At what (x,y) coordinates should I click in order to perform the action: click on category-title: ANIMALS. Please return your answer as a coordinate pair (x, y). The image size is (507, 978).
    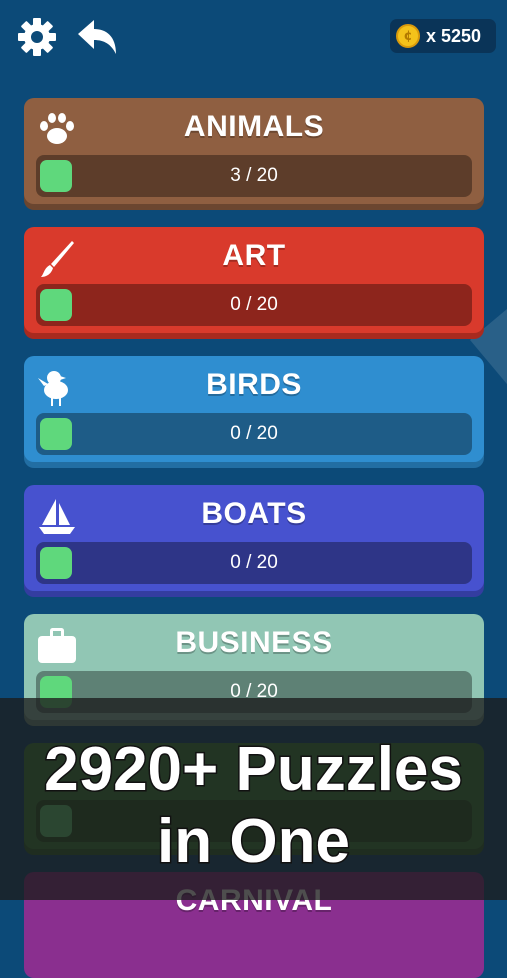
    Looking at the image, I should click on (254, 126).